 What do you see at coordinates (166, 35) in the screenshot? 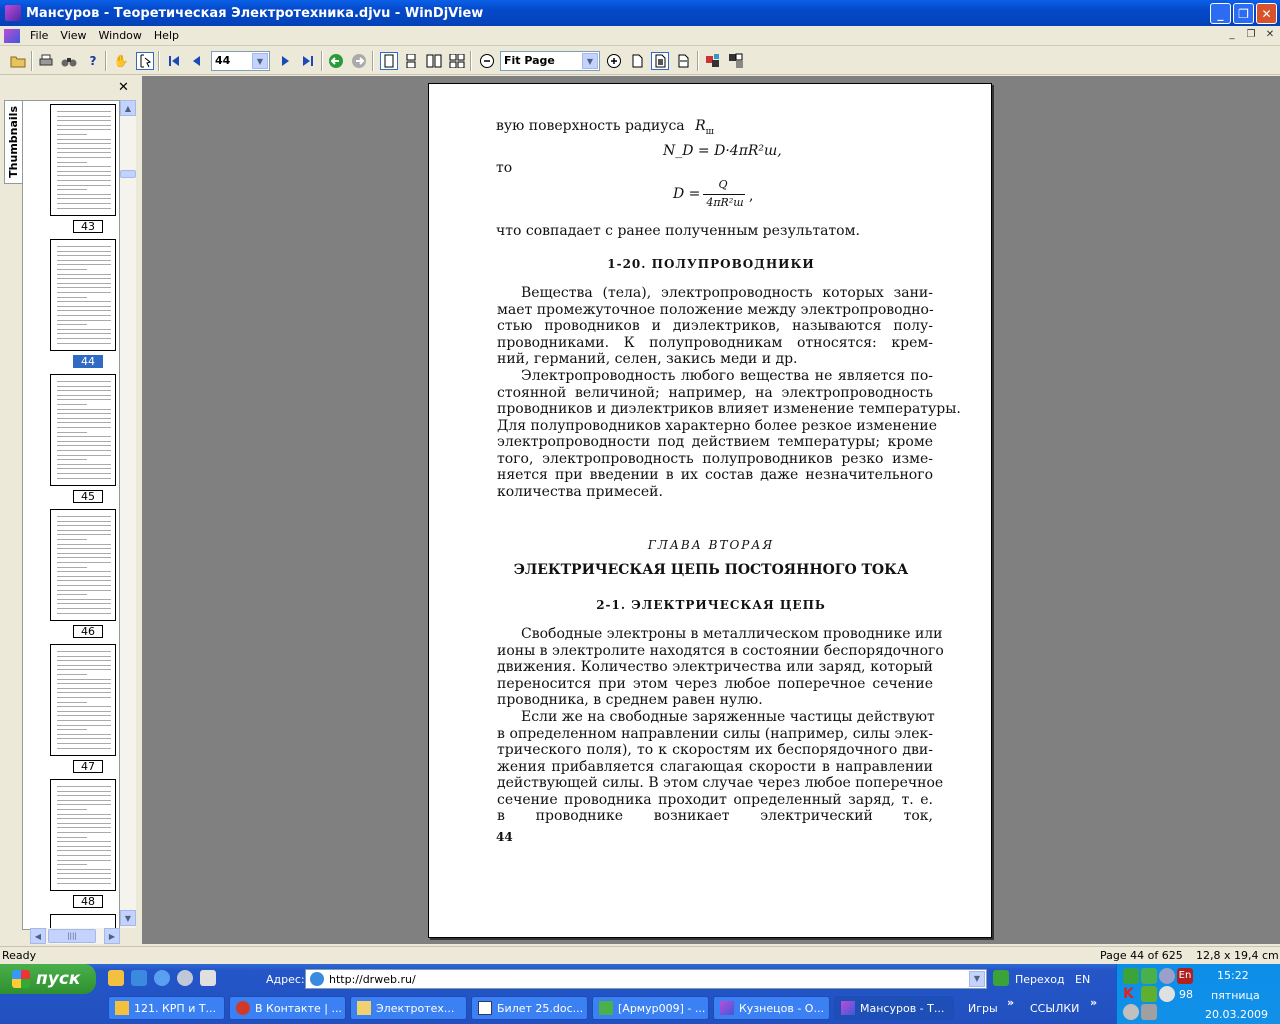
I see `menu-help: Help` at bounding box center [166, 35].